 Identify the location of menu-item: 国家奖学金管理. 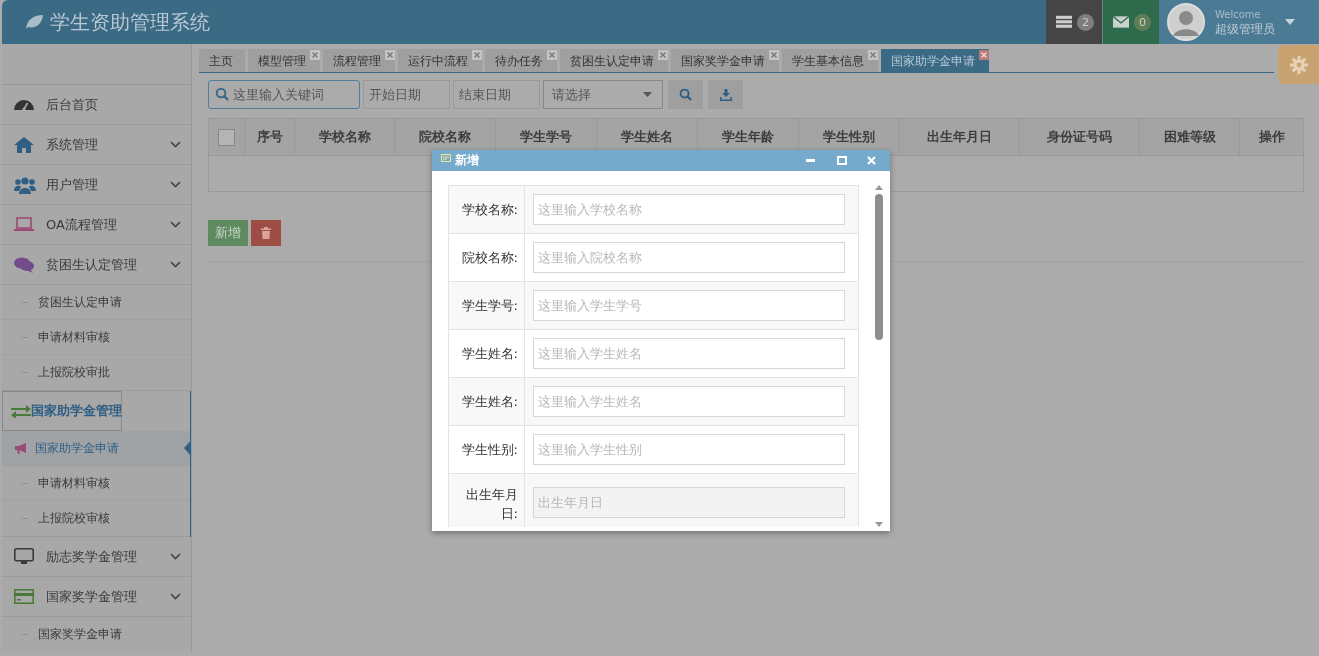
(96, 597).